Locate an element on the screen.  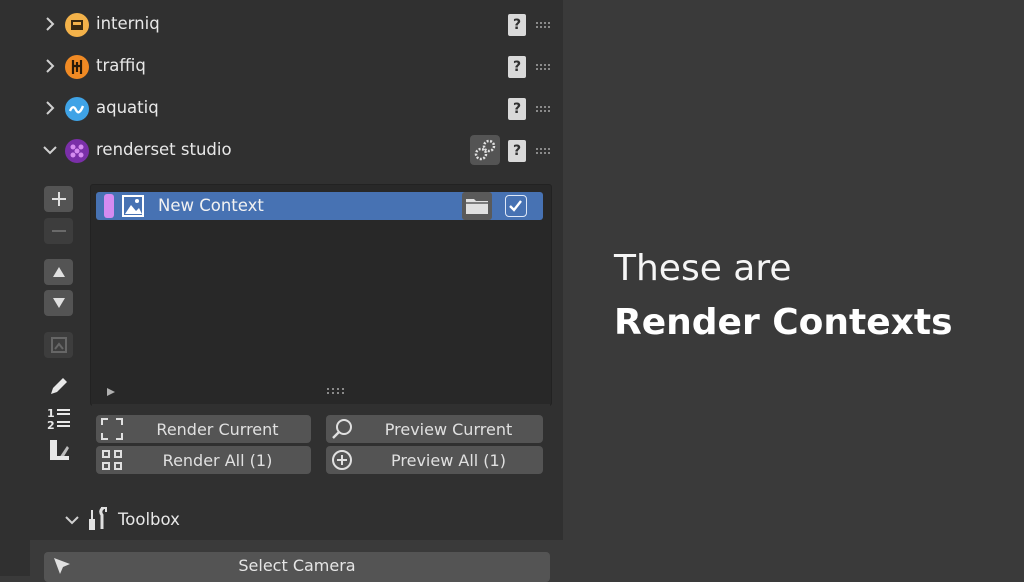
select-camera-button: Select Camera is located at coordinates (297, 567).